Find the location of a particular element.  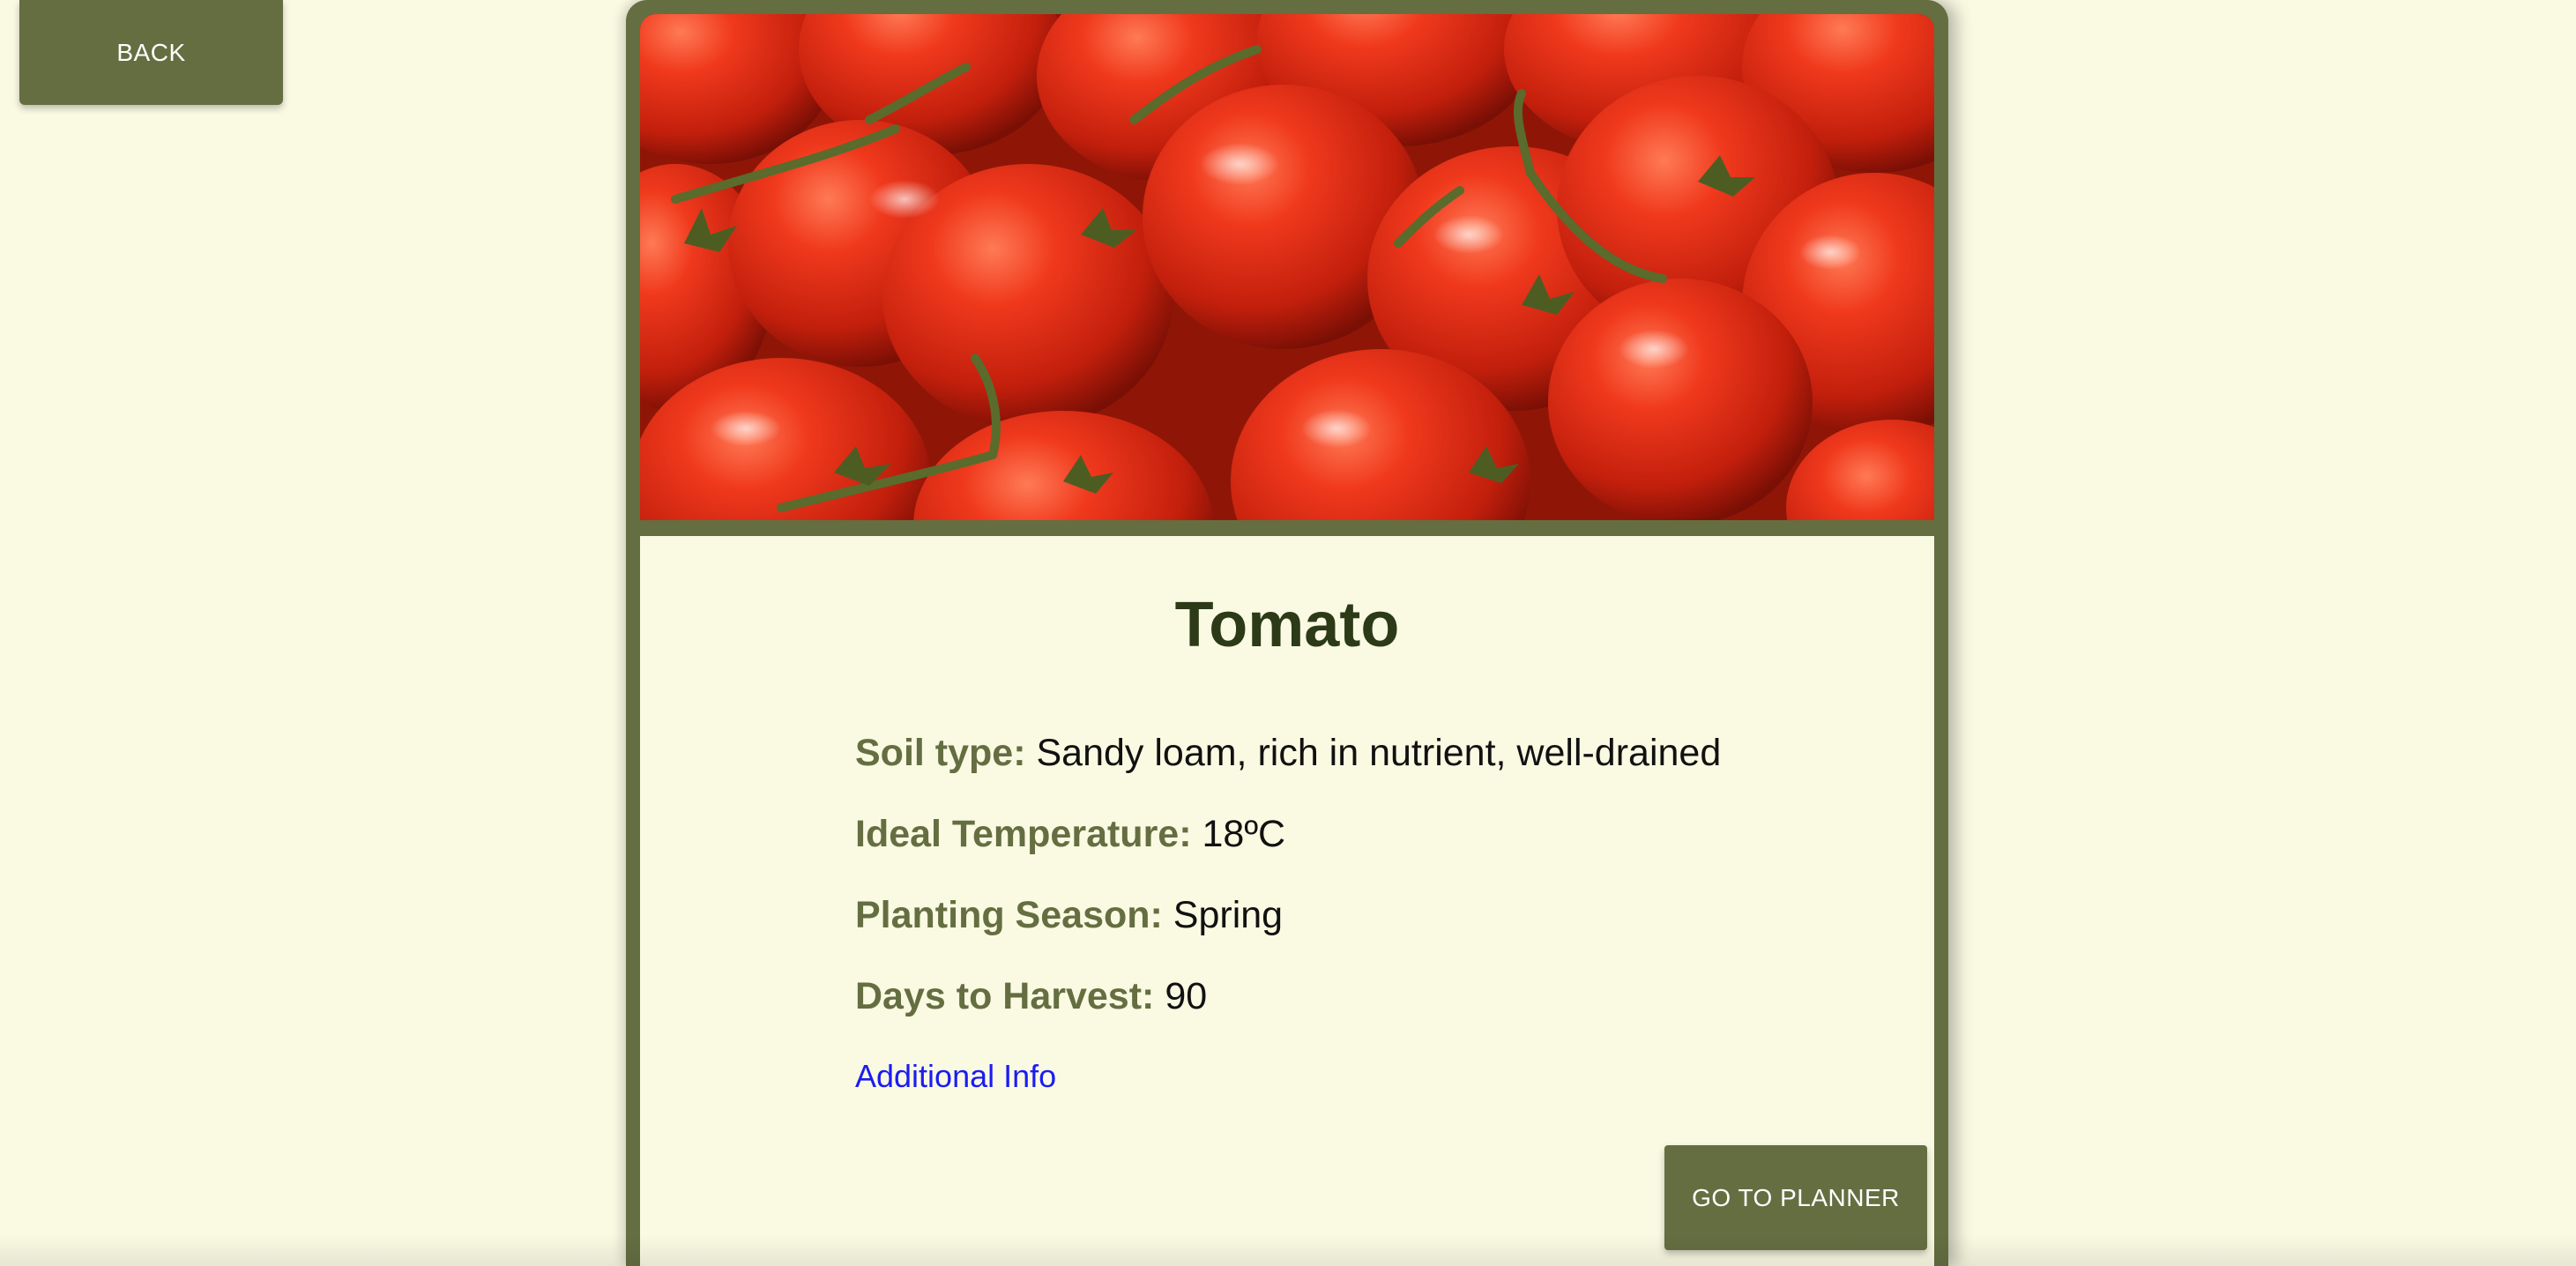

detail-planting-season: Planting Season: Spring is located at coordinates (1288, 915).